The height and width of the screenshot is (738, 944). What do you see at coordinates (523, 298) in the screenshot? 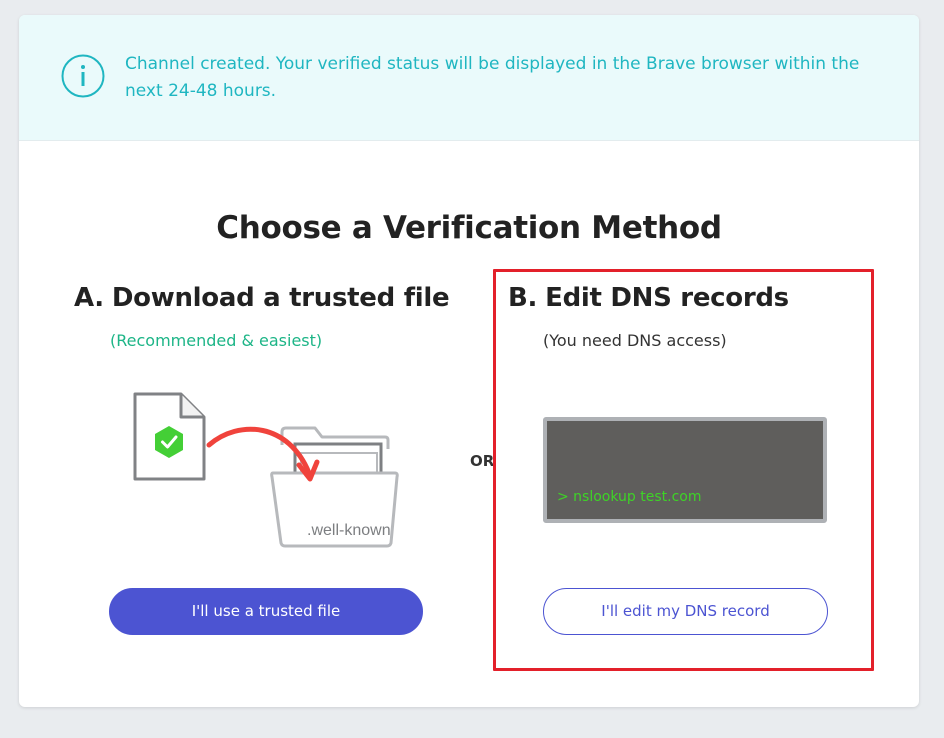
I see `option-b-letter: B.` at bounding box center [523, 298].